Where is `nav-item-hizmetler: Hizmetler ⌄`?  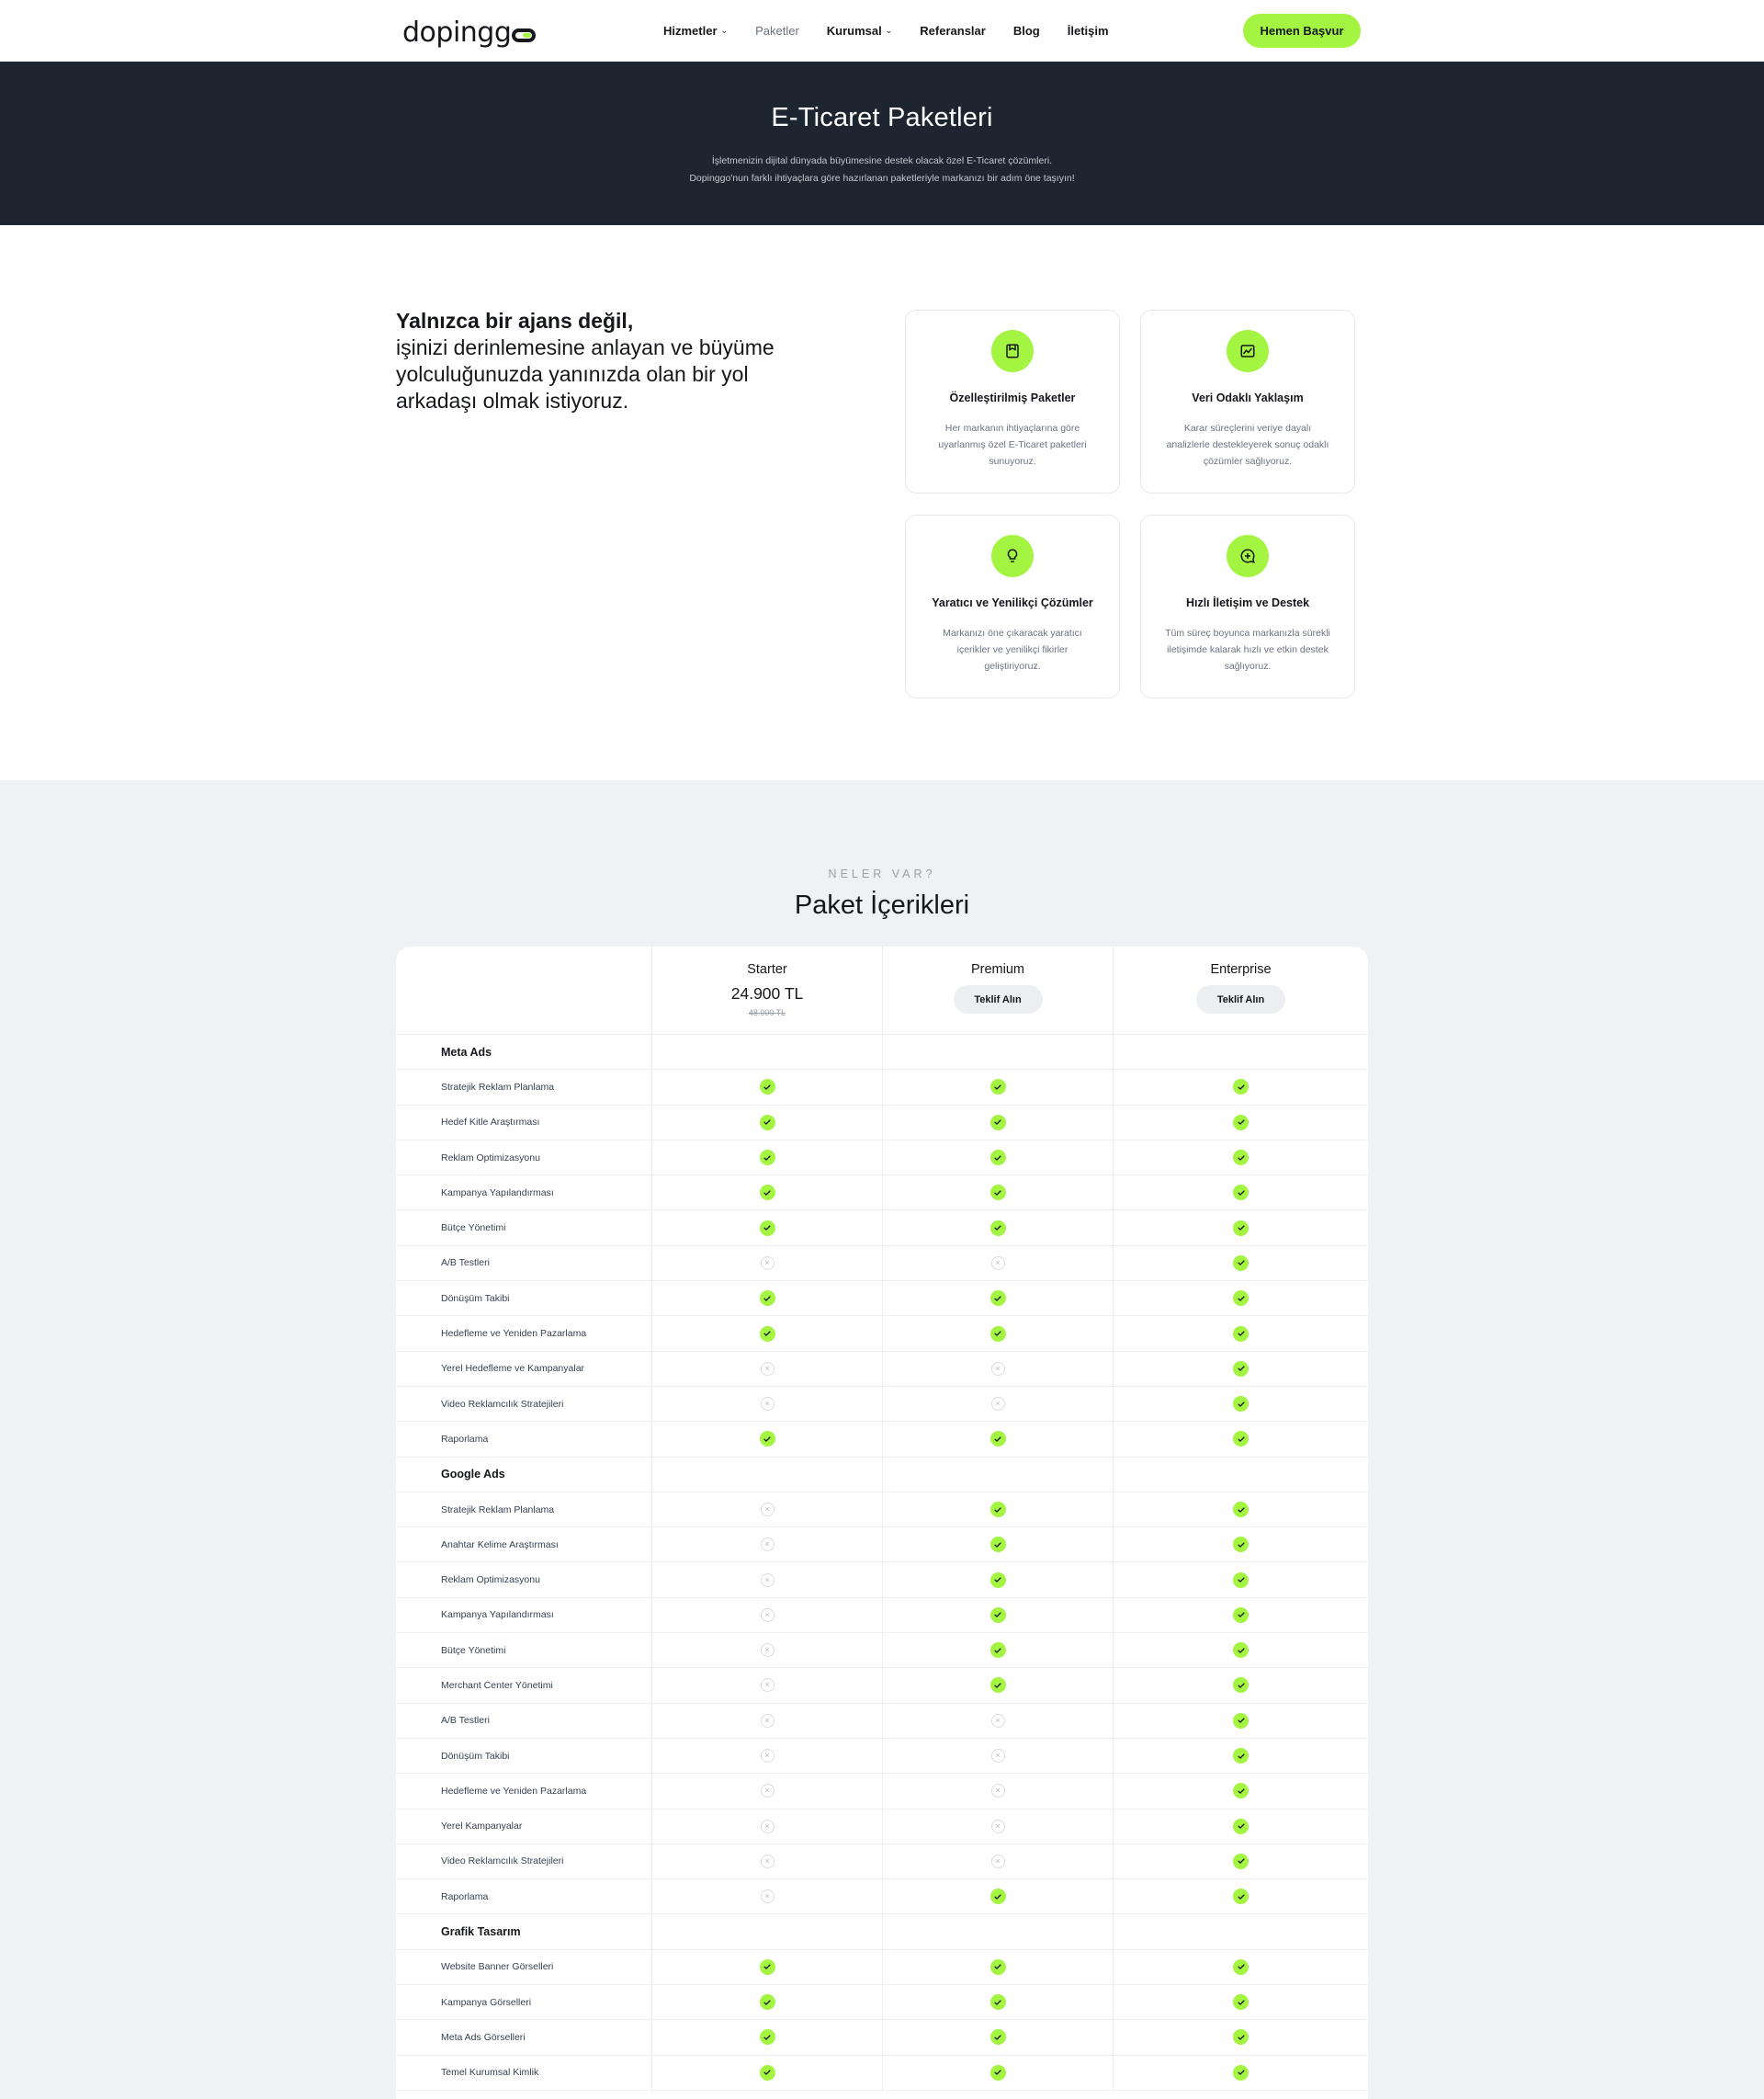 nav-item-hizmetler: Hizmetler ⌄ is located at coordinates (696, 31).